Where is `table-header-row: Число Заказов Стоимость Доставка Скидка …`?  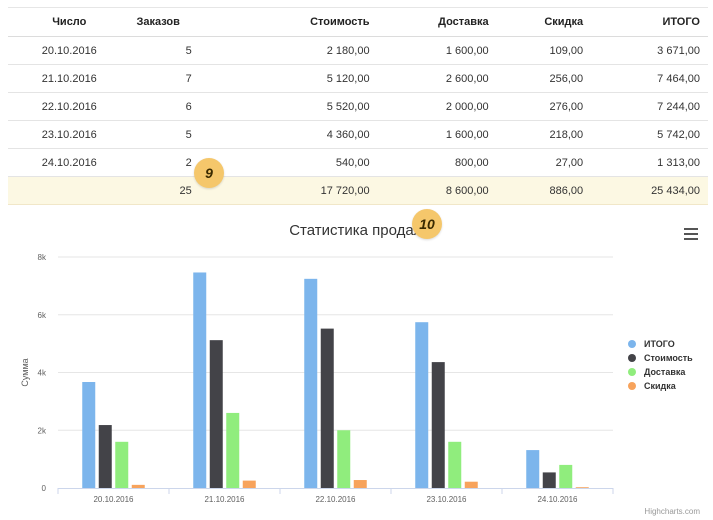
table-header-row: Число Заказов Стоимость Доставка Скидка … is located at coordinates (358, 22).